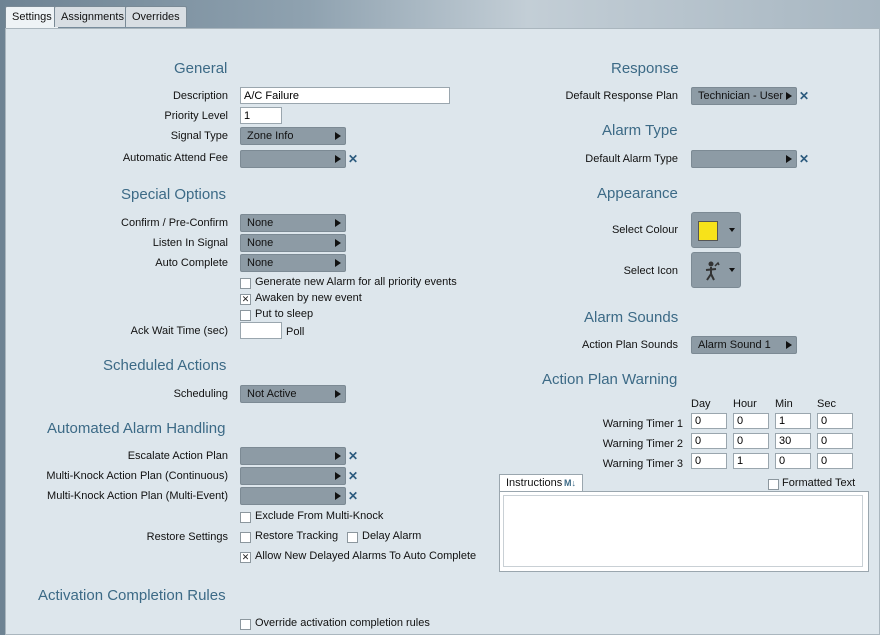 Image resolution: width=880 pixels, height=635 pixels. What do you see at coordinates (32, 17) in the screenshot?
I see `tab-settings: Settings` at bounding box center [32, 17].